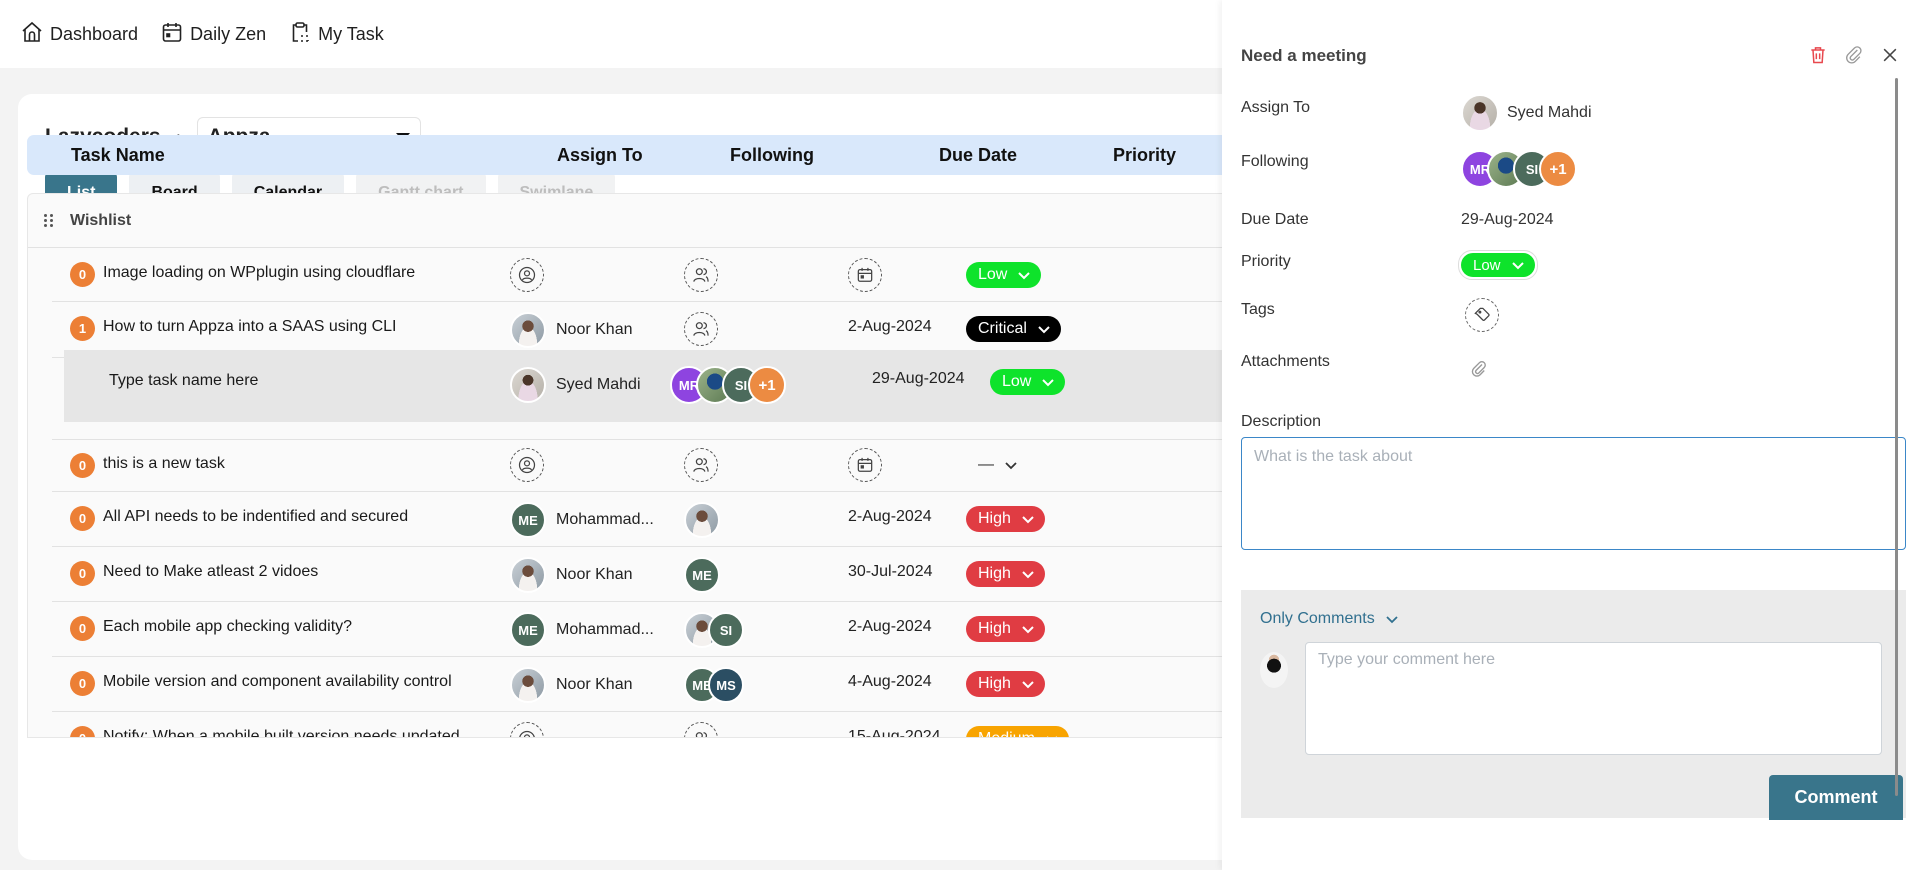  What do you see at coordinates (647, 221) in the screenshot?
I see `group-header: Wishlist` at bounding box center [647, 221].